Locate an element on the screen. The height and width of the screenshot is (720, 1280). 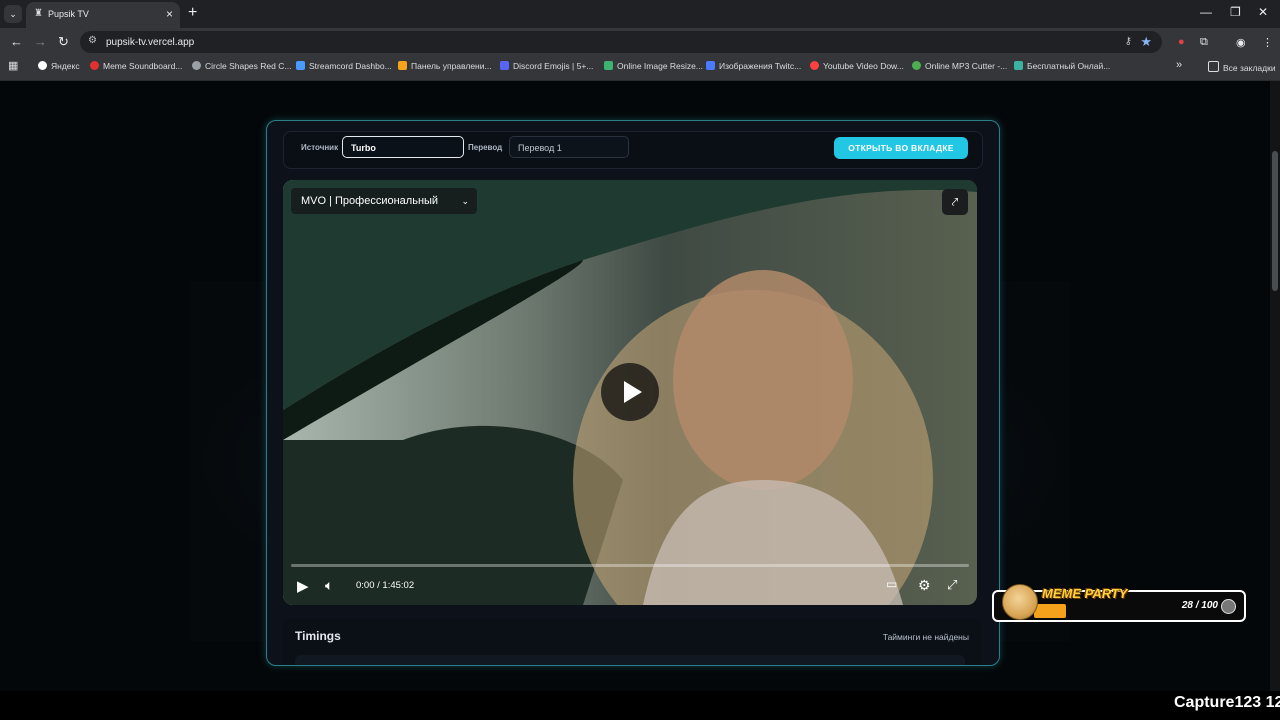
extensions-puzzle-icon: ⧉ is located at coordinates (1204, 42).